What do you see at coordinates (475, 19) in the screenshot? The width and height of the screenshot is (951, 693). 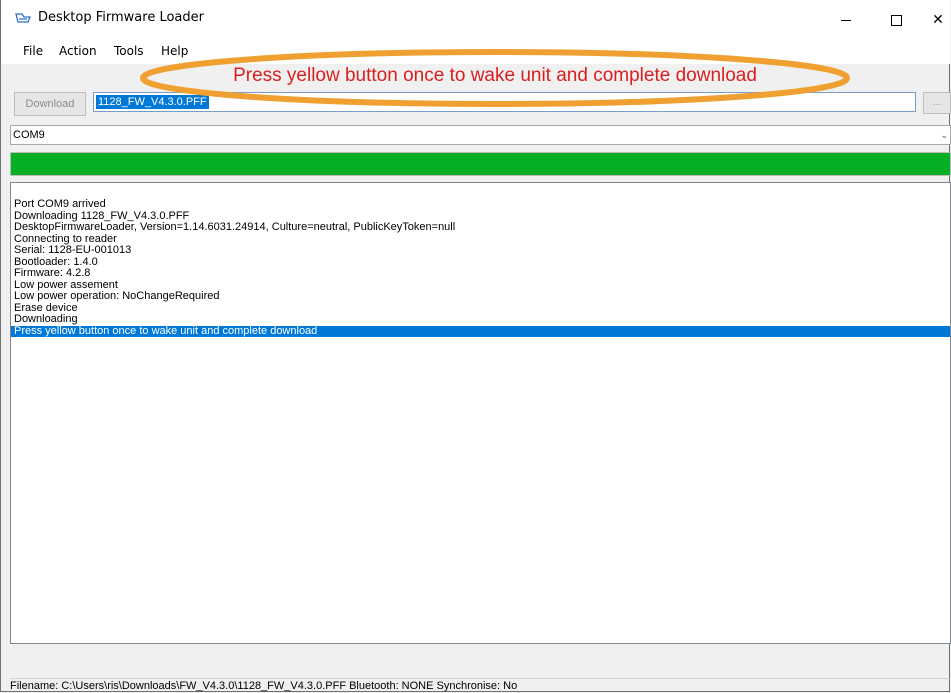 I see `title-bar: Desktop Firmware Loader ✕` at bounding box center [475, 19].